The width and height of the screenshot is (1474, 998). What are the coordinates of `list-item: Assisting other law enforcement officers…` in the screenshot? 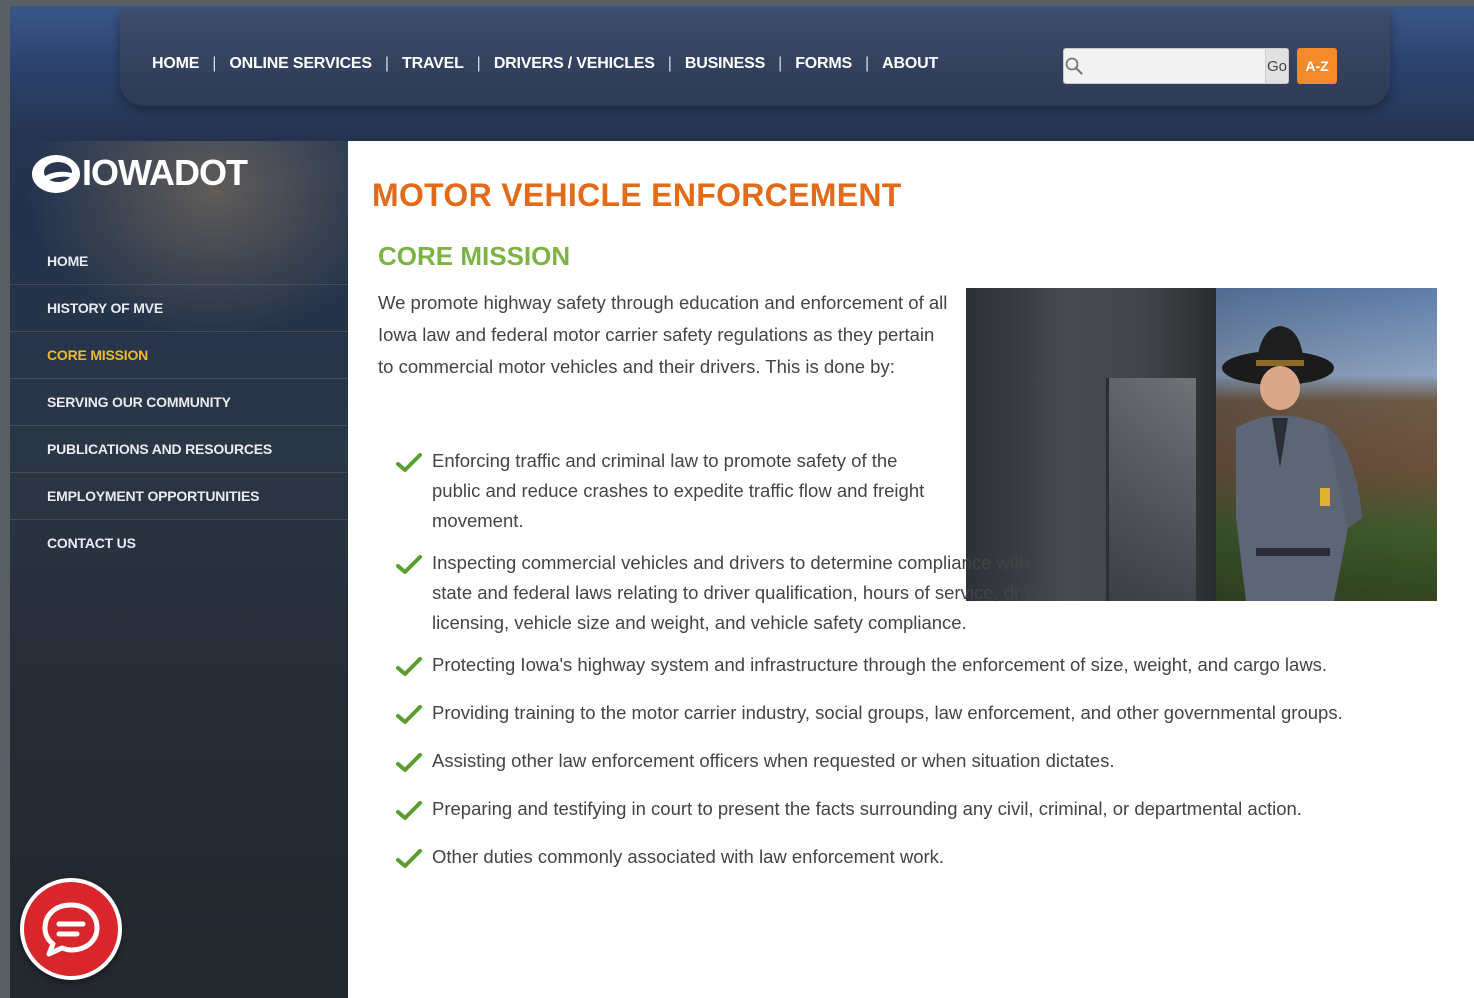 It's located at (926, 764).